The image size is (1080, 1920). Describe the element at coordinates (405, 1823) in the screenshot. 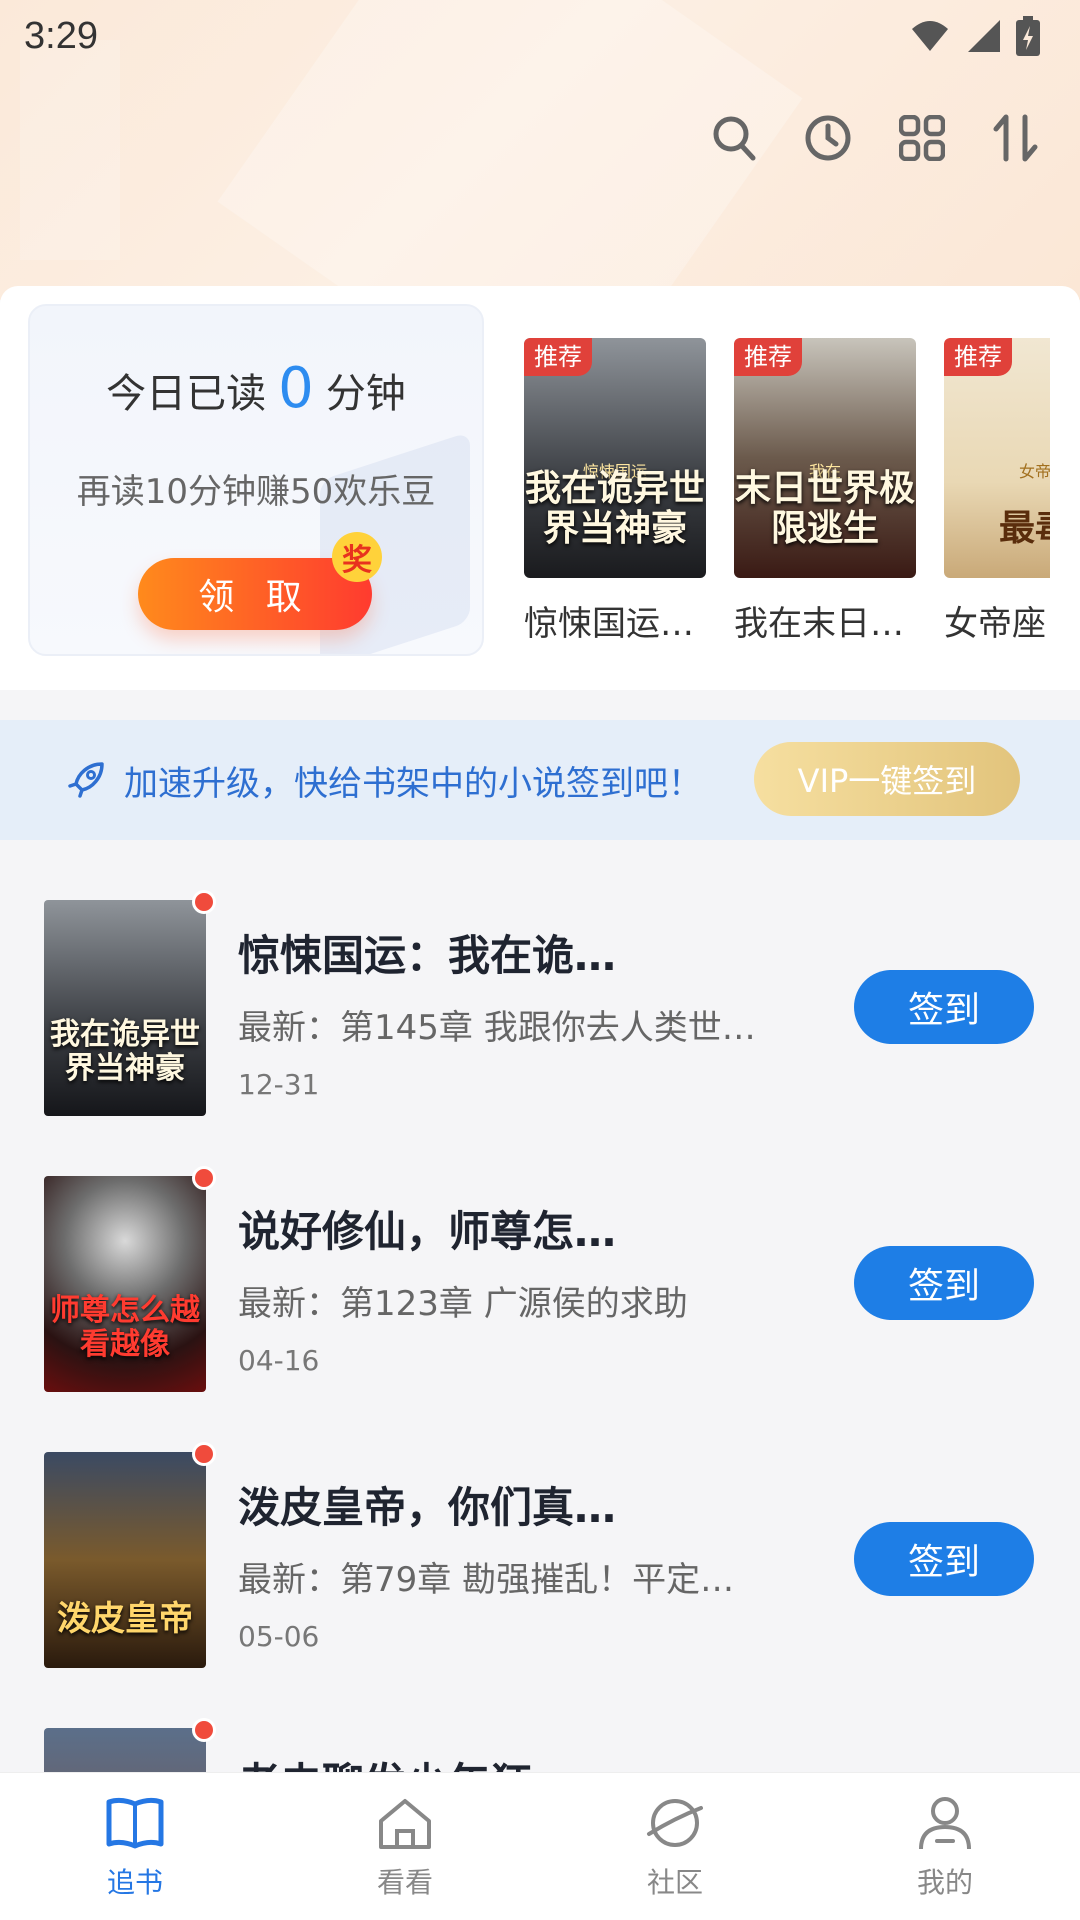

I see `home-icon` at that location.